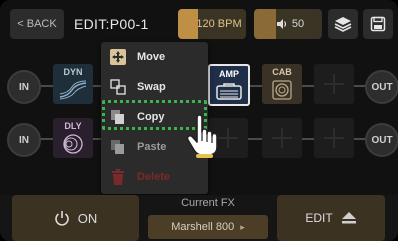 The image size is (398, 241). I want to click on menu-item-label: Swap, so click(151, 87).